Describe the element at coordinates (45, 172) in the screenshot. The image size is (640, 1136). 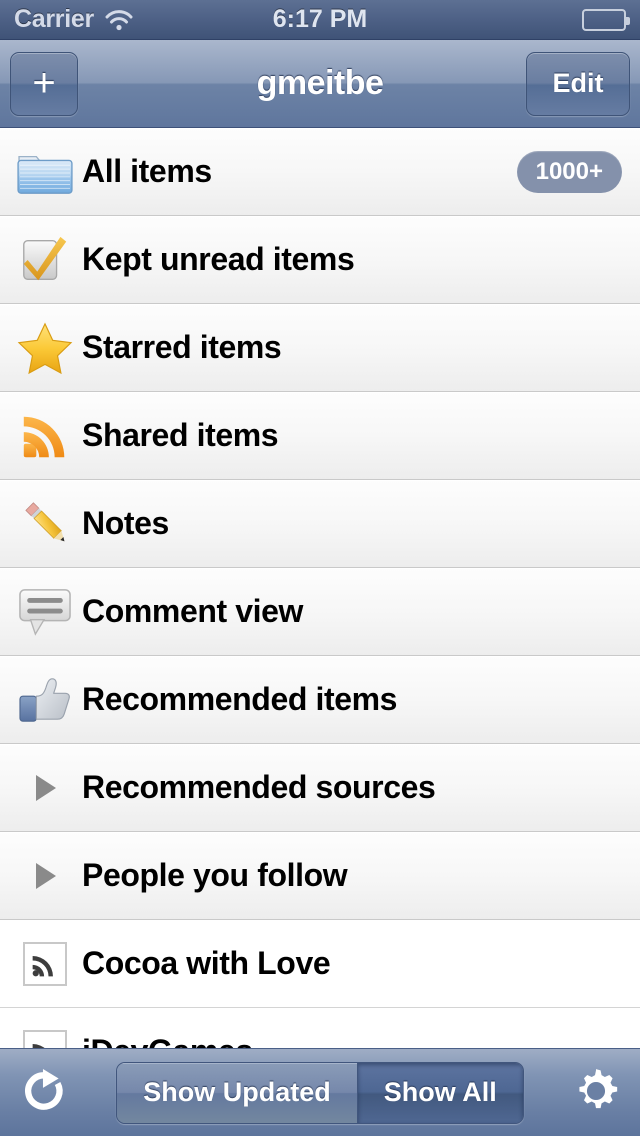
I see `folder-icon` at that location.